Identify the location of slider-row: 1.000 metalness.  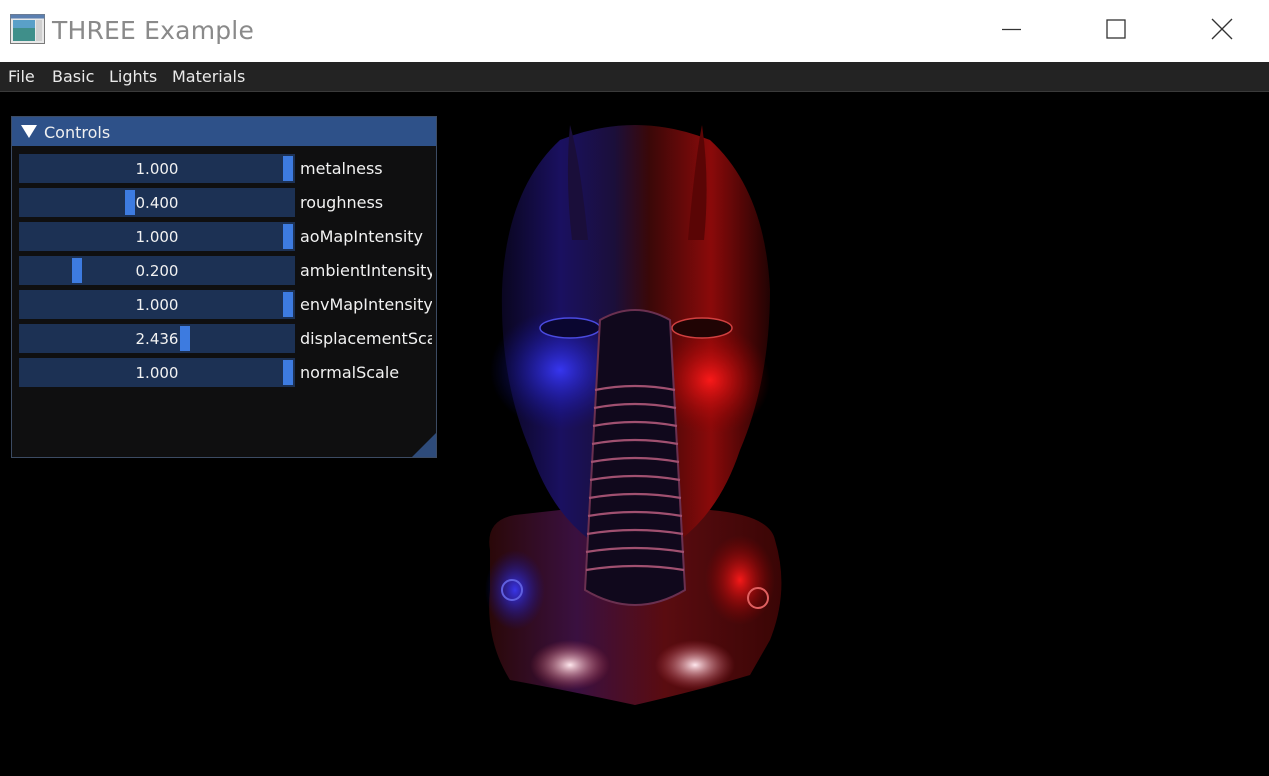
(225, 168).